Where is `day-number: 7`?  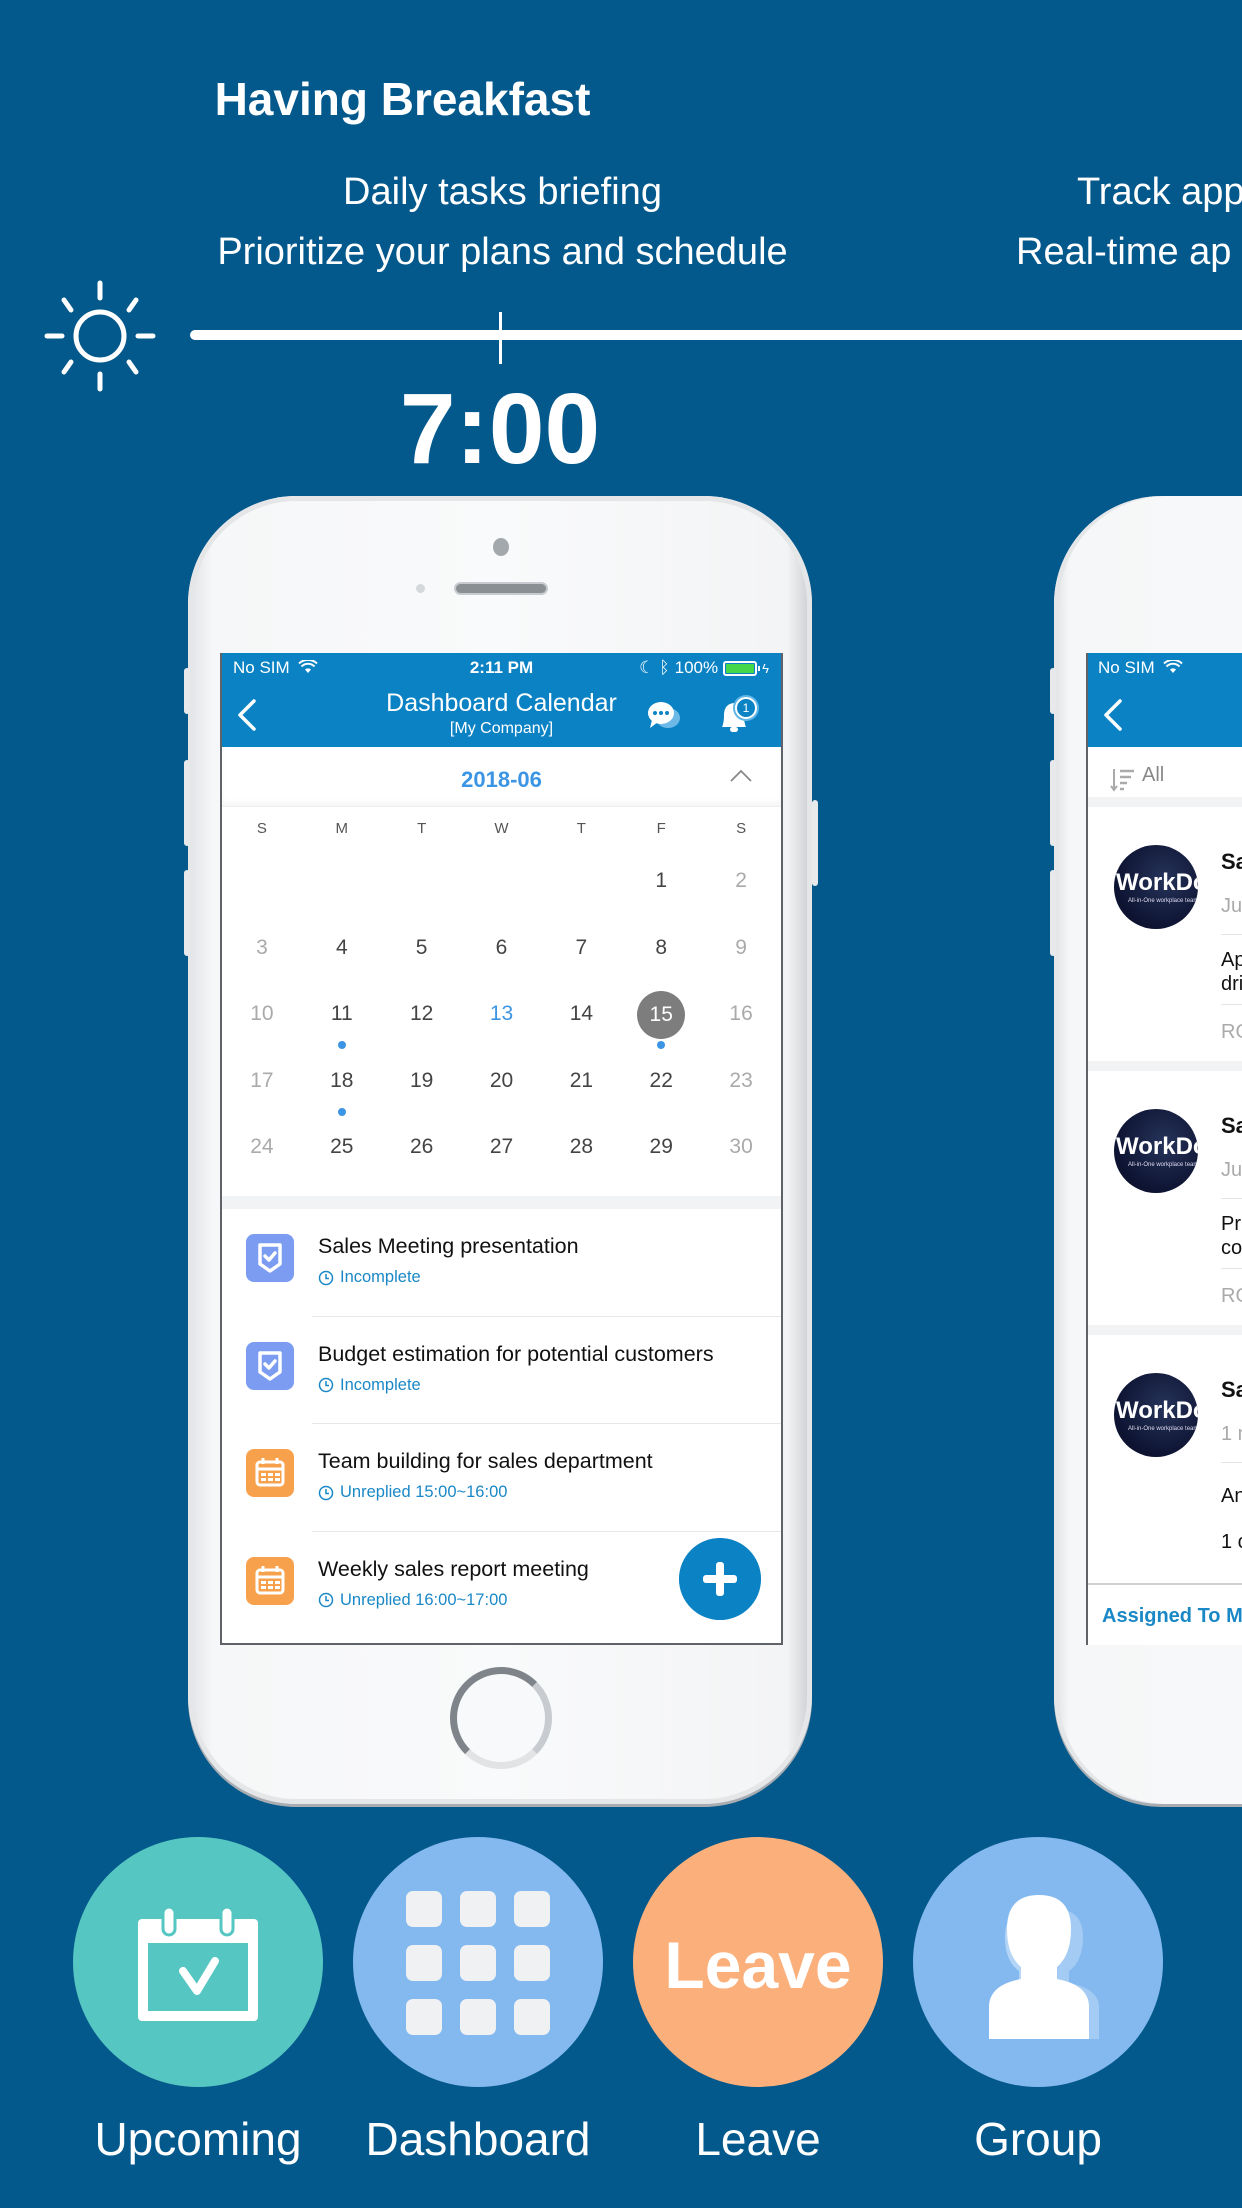 day-number: 7 is located at coordinates (581, 947).